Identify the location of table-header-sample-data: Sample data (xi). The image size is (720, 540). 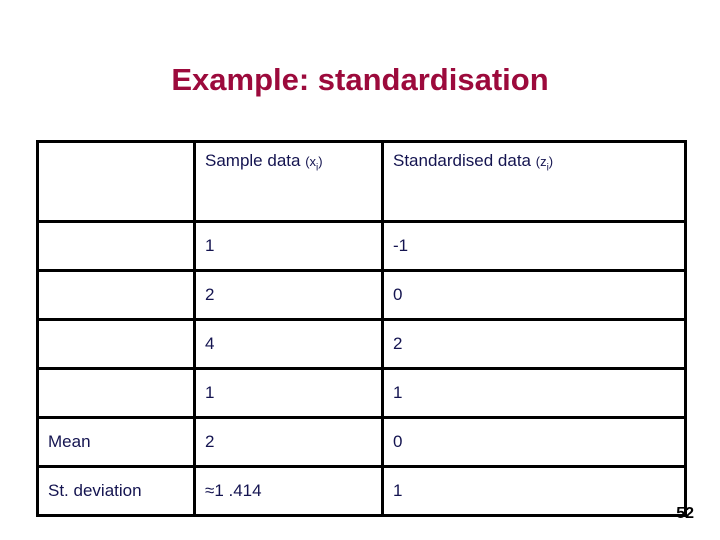
(288, 181).